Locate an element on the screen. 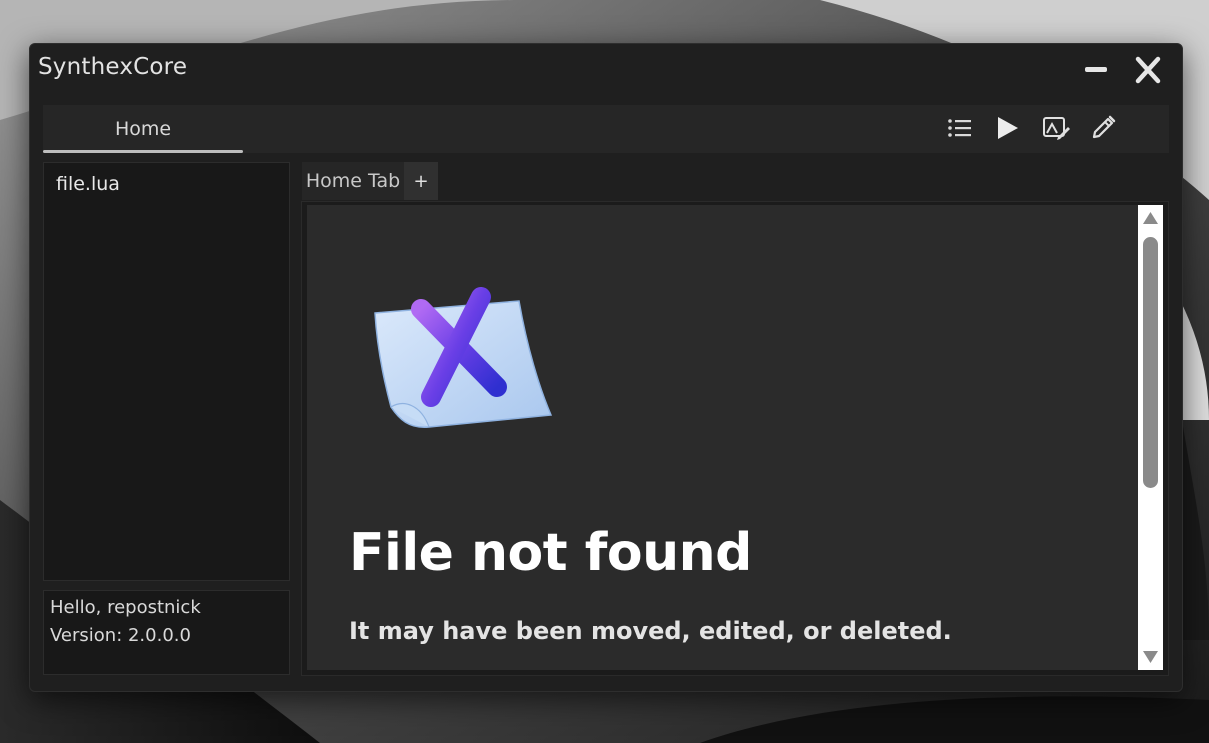 The width and height of the screenshot is (1209, 743). minimize-icon is located at coordinates (1096, 69).